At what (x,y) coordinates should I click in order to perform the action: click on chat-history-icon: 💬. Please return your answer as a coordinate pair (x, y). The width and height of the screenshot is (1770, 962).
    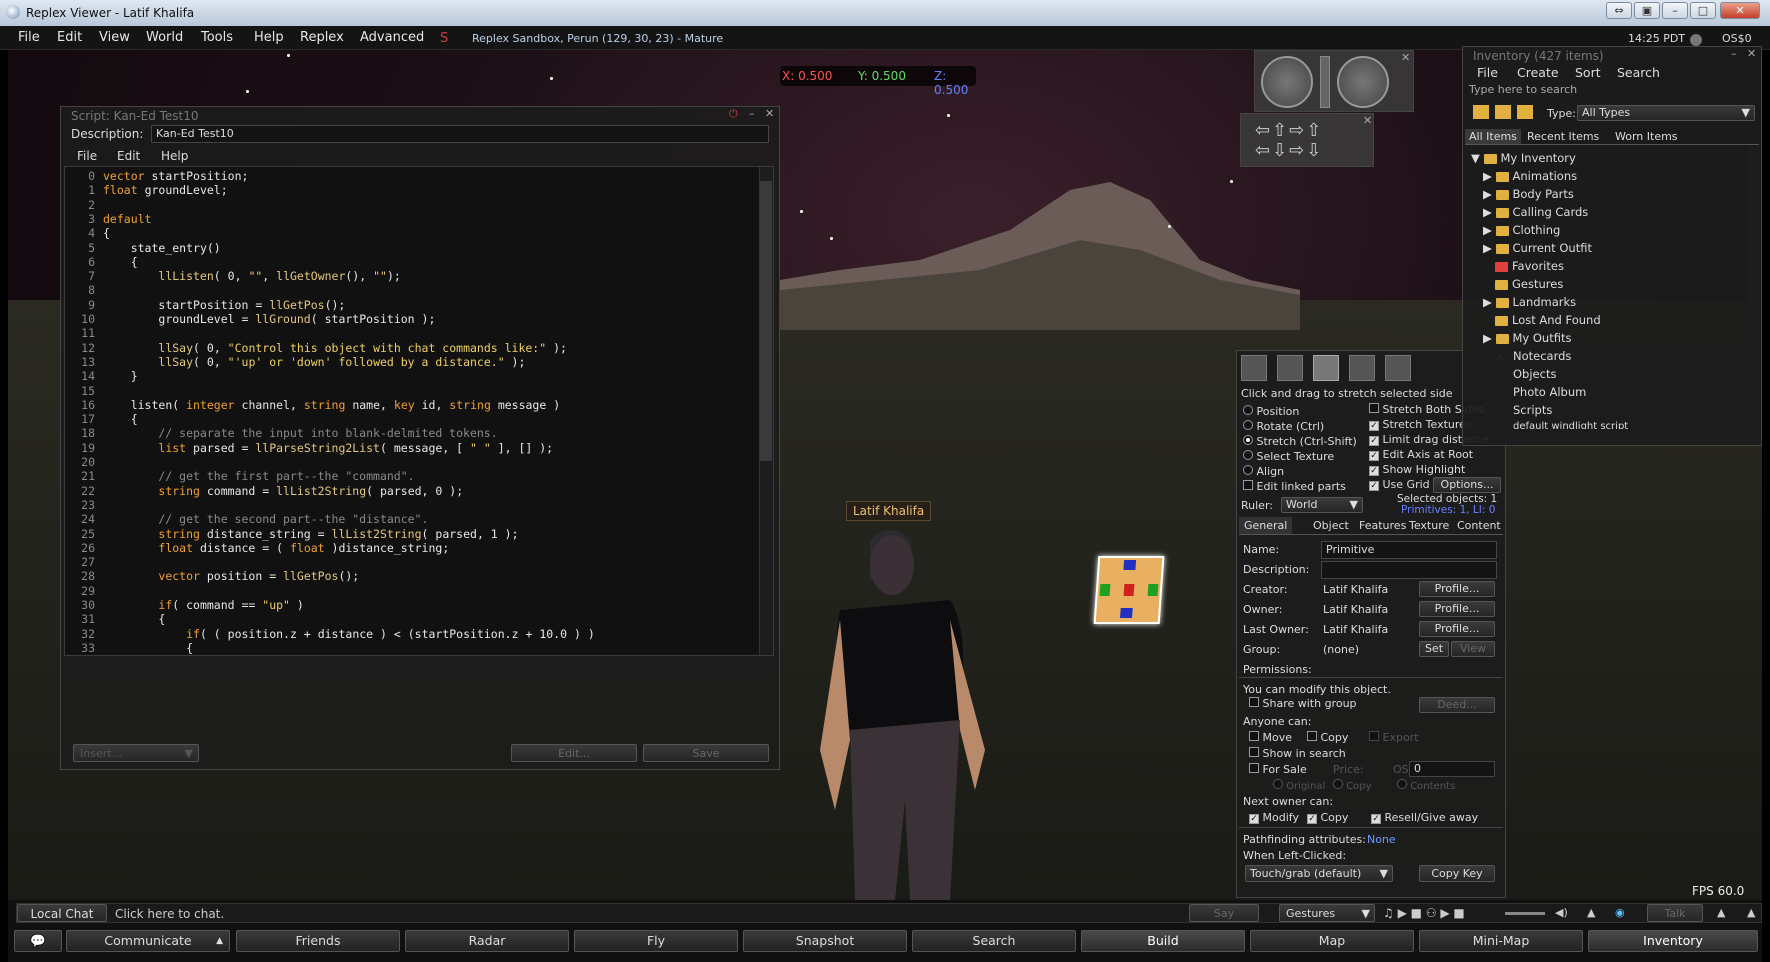
    Looking at the image, I should click on (38, 941).